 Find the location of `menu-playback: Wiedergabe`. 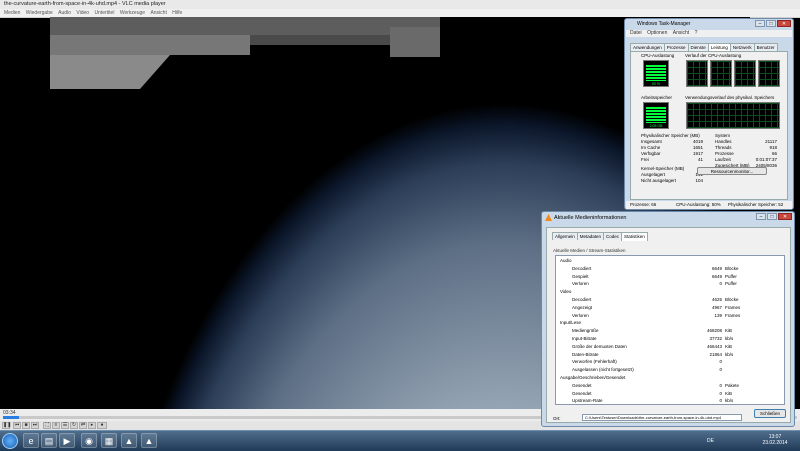

menu-playback: Wiedergabe is located at coordinates (39, 13).